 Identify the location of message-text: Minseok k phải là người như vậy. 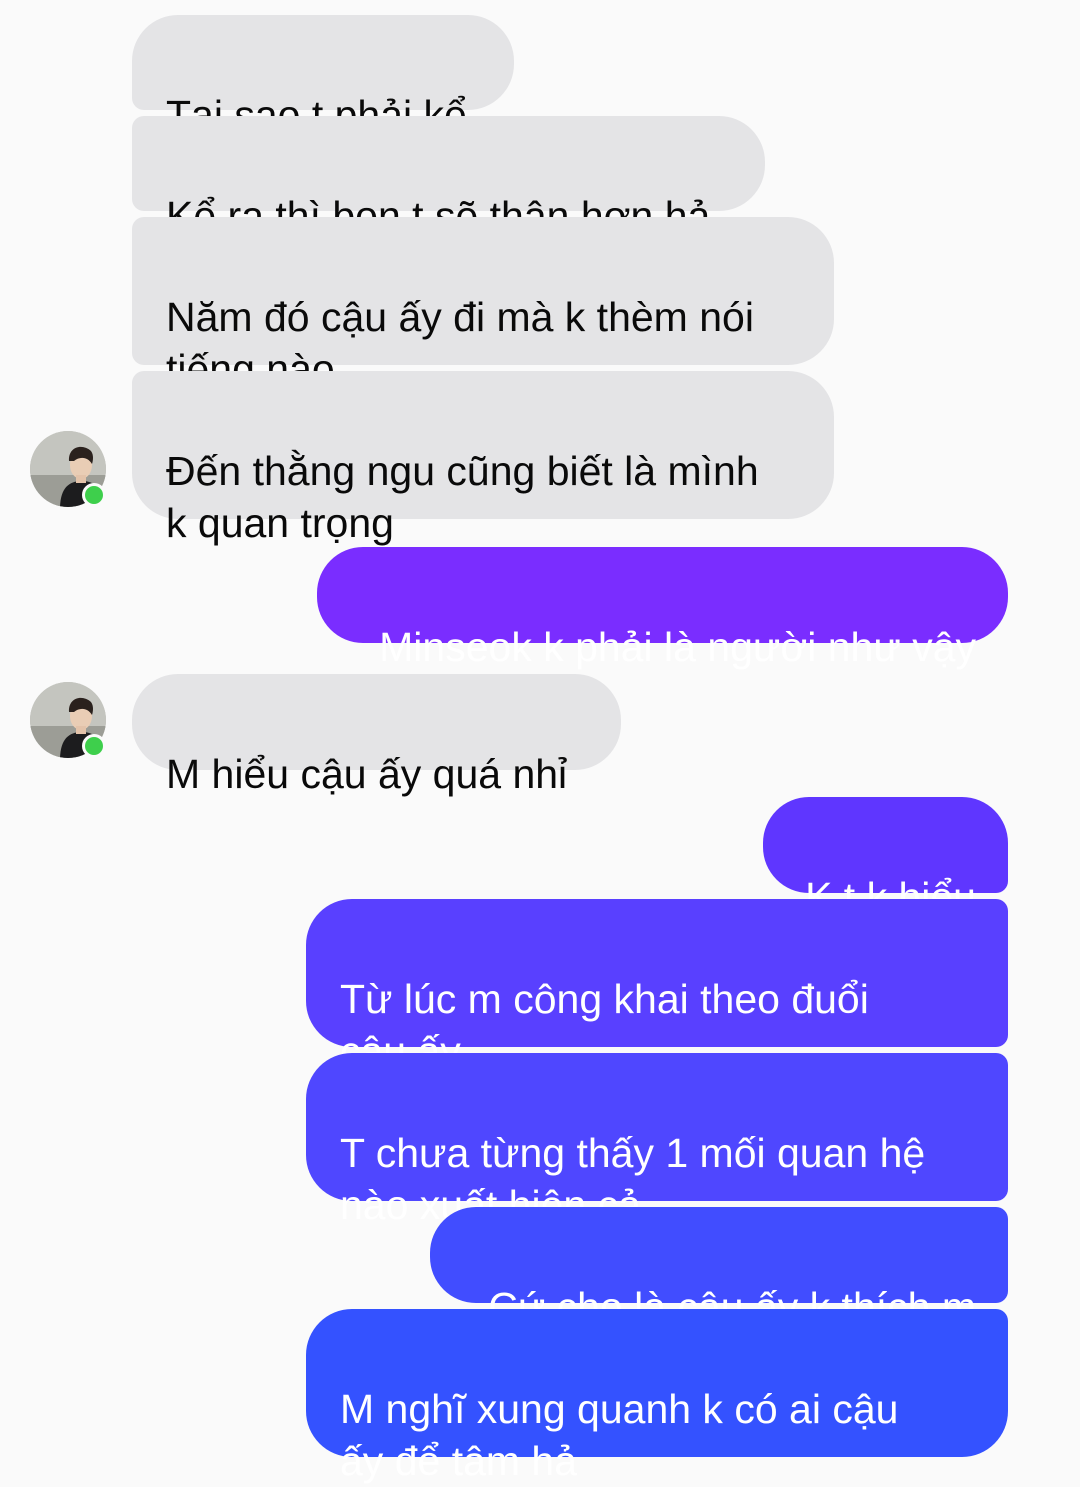
(677, 647).